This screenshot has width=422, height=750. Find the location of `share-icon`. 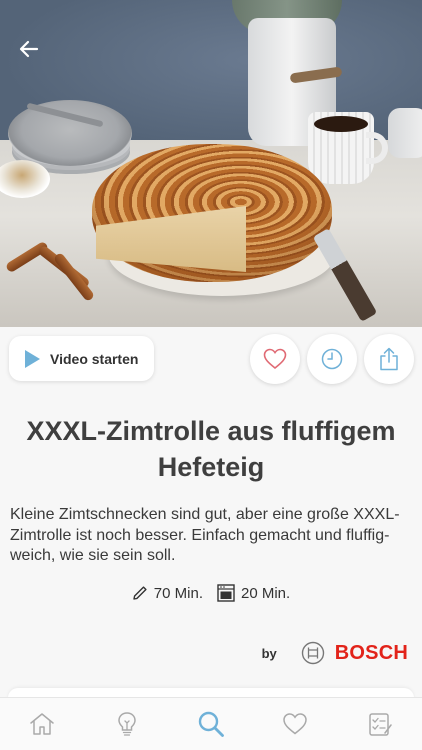

share-icon is located at coordinates (389, 359).